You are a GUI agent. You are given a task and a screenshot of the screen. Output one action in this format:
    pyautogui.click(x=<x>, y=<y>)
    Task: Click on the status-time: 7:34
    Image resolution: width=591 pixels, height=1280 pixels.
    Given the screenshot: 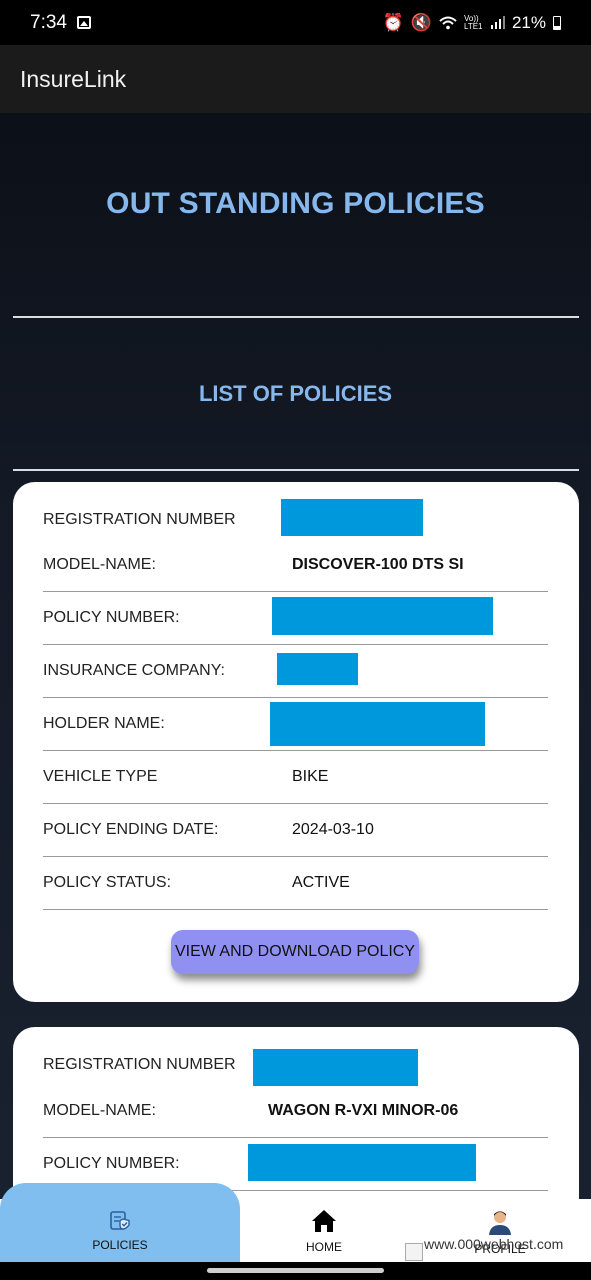 What is the action you would take?
    pyautogui.click(x=48, y=22)
    